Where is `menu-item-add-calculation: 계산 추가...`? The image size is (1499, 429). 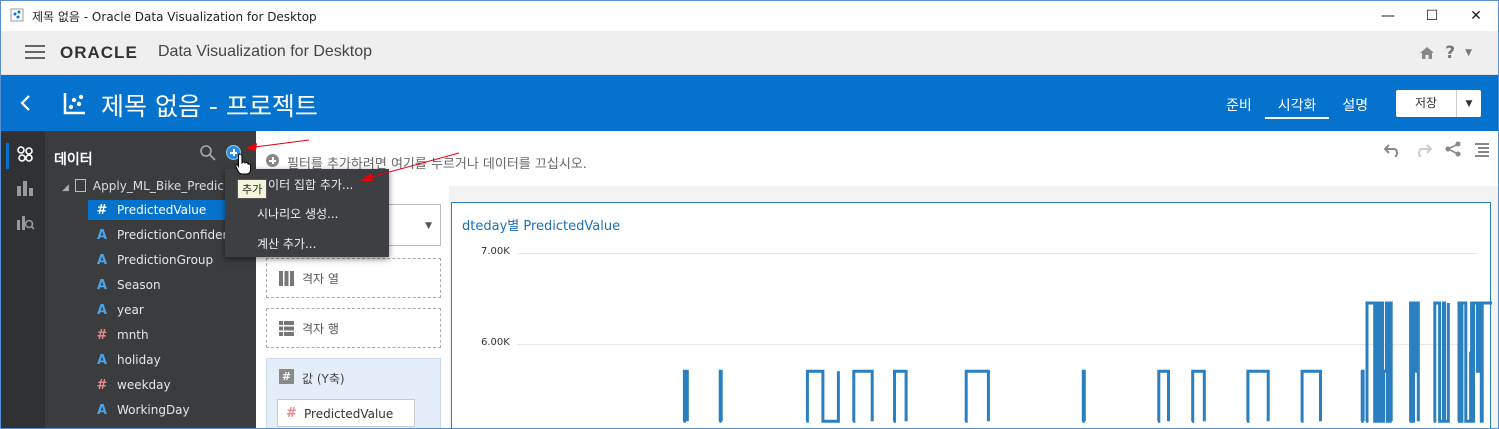
menu-item-add-calculation: 계산 추가... is located at coordinates (286, 243).